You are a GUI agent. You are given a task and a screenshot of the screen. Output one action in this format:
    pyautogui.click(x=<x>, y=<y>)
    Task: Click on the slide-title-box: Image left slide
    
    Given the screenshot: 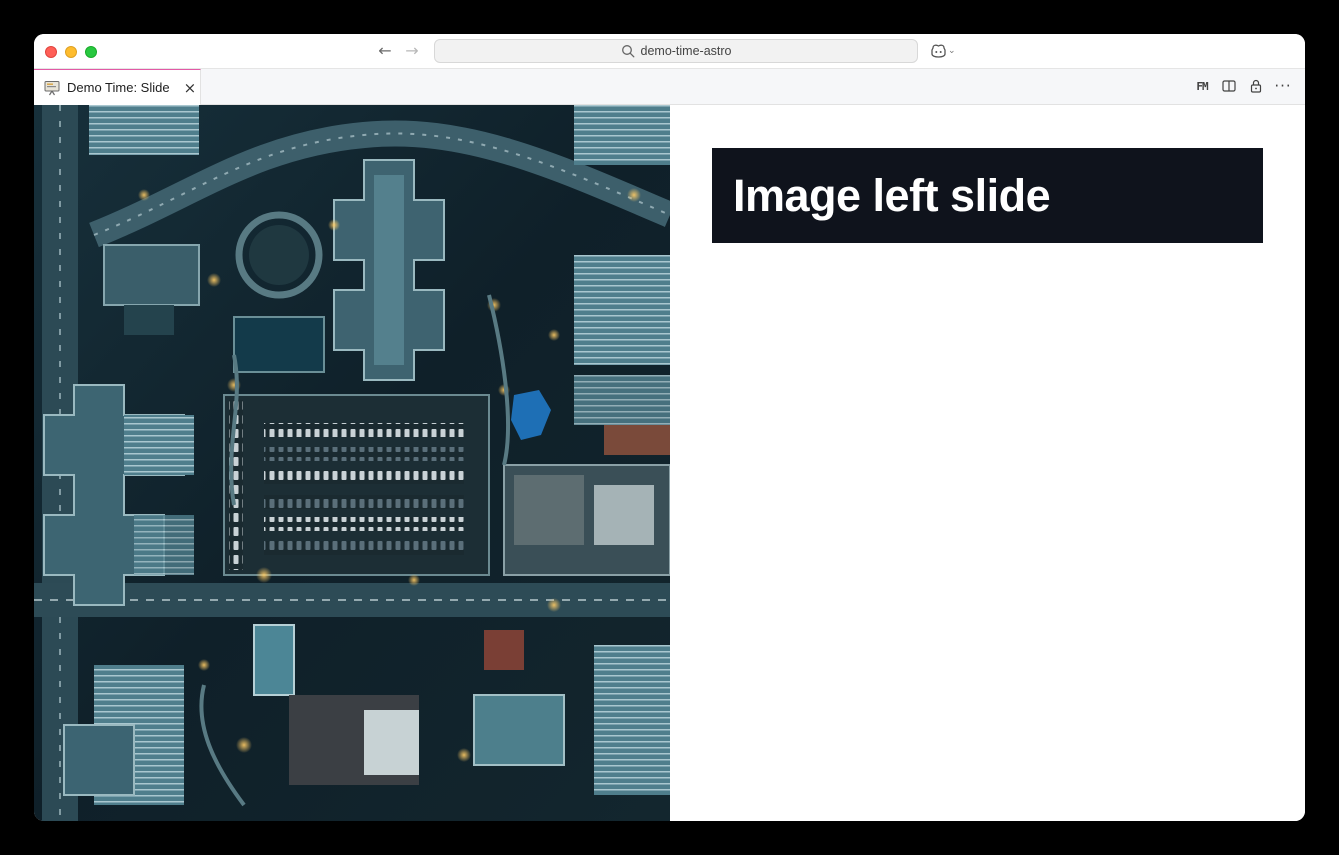 What is the action you would take?
    pyautogui.click(x=987, y=195)
    